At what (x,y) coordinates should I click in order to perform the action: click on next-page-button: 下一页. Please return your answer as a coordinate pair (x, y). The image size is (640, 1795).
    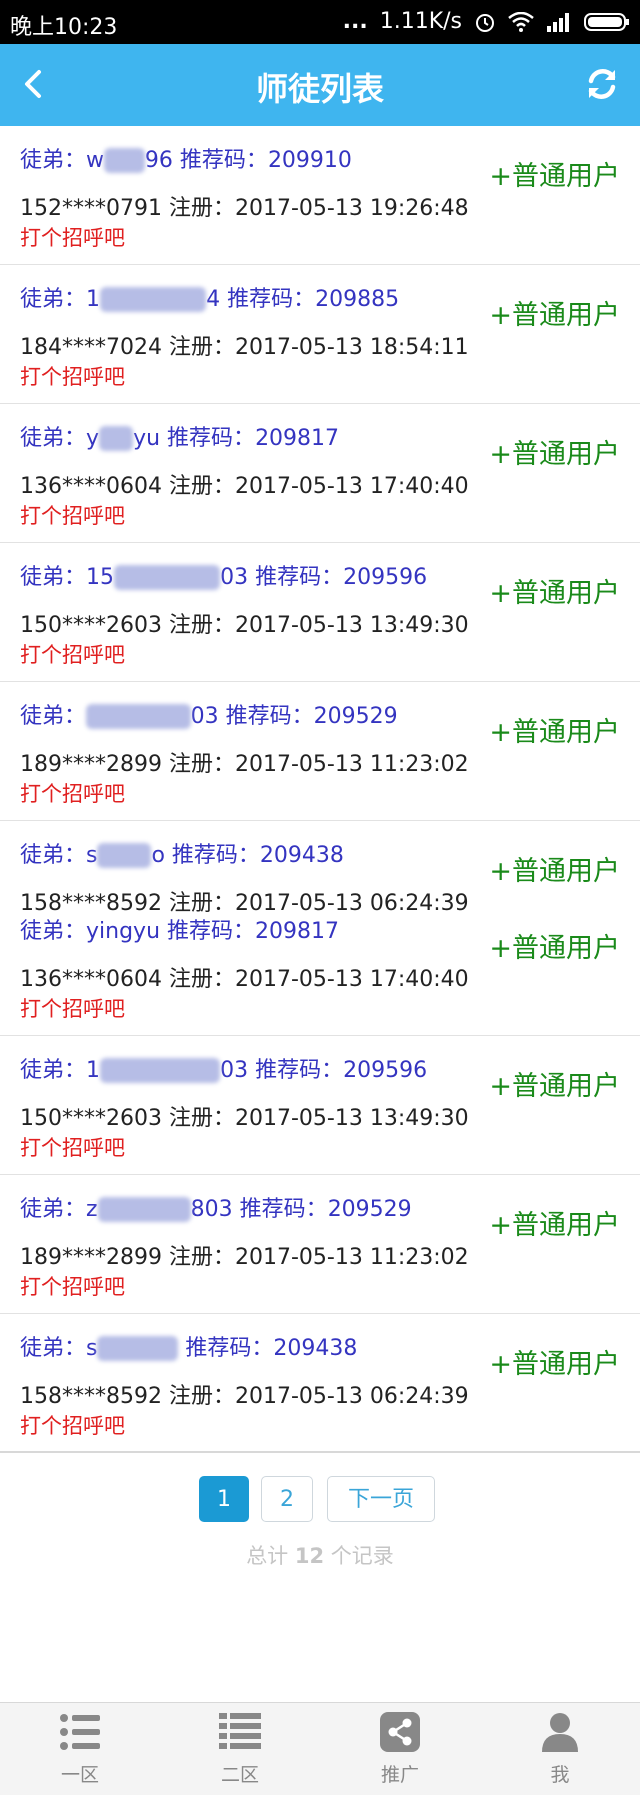
    Looking at the image, I should click on (381, 1499).